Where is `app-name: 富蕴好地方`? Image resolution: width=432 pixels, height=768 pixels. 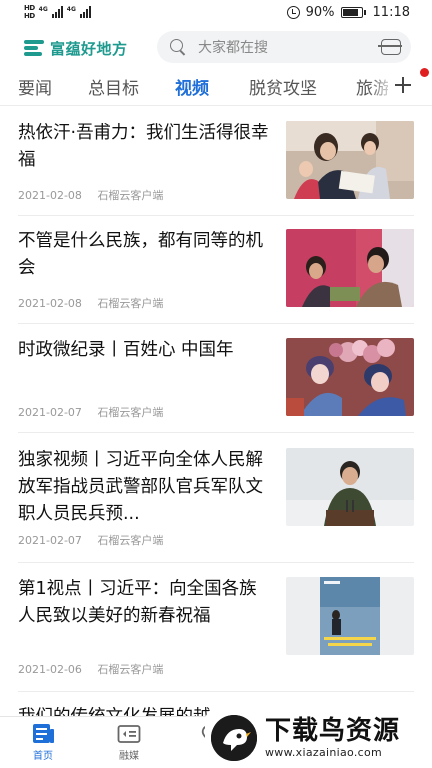
app-name: 富蕴好地方 is located at coordinates (89, 48).